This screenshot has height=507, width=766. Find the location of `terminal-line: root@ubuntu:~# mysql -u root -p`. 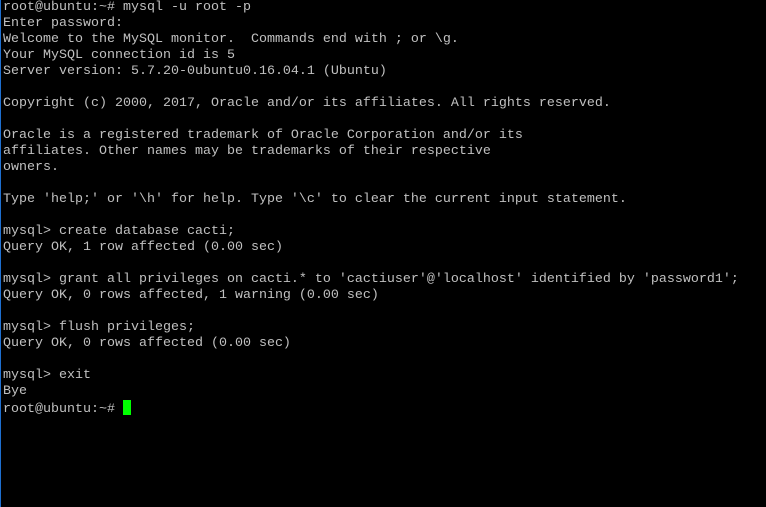

terminal-line: root@ubuntu:~# mysql -u root -p is located at coordinates (127, 7).